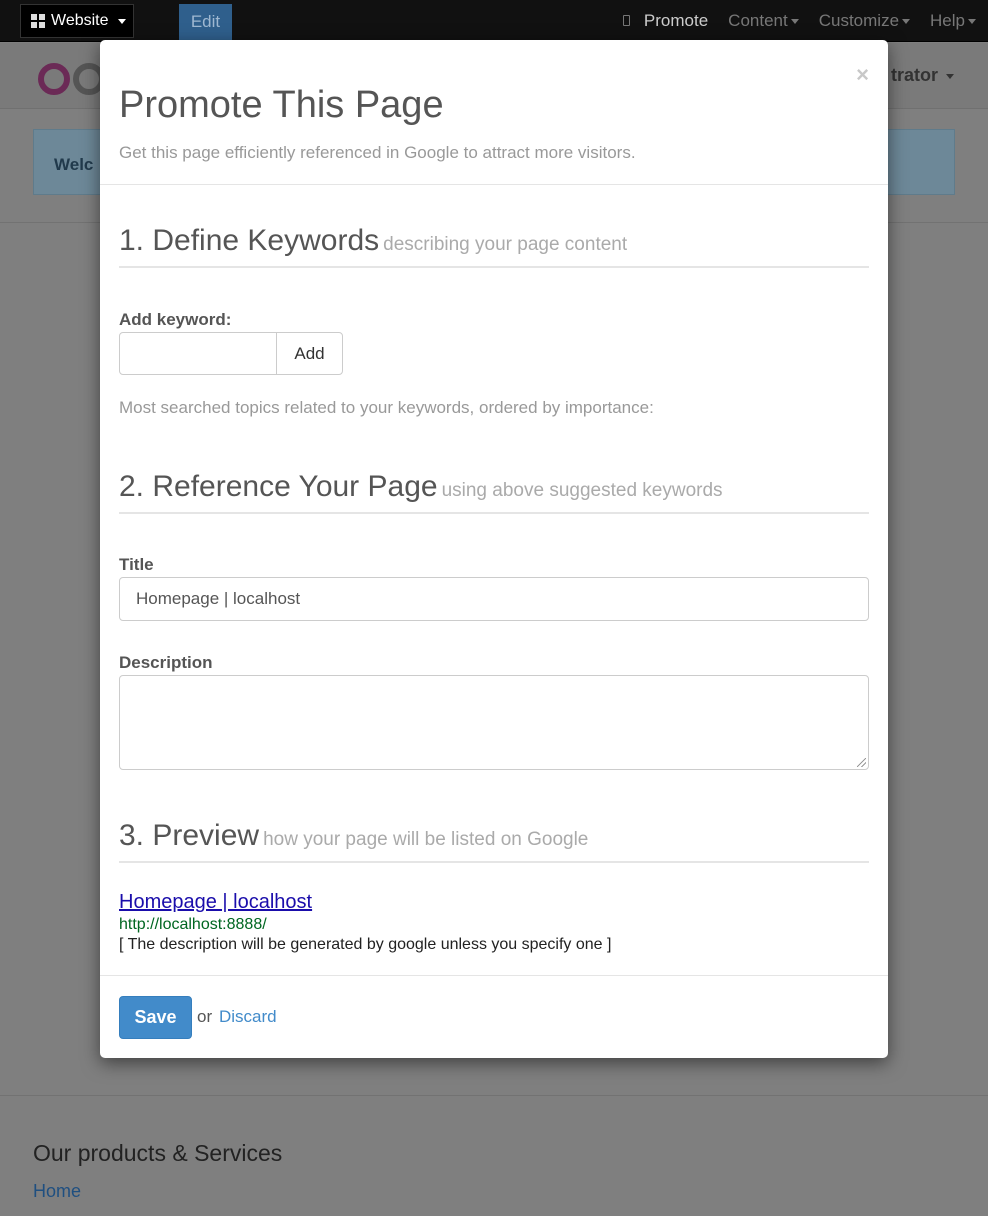 This screenshot has width=988, height=1216. I want to click on footer-title: Our products & Services, so click(158, 1153).